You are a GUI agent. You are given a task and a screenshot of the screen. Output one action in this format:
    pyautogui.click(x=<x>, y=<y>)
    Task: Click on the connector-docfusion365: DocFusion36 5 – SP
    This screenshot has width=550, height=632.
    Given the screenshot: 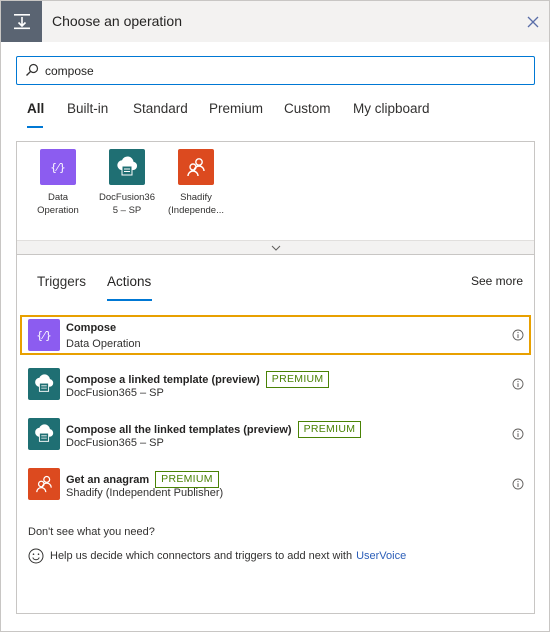 What is the action you would take?
    pyautogui.click(x=127, y=183)
    